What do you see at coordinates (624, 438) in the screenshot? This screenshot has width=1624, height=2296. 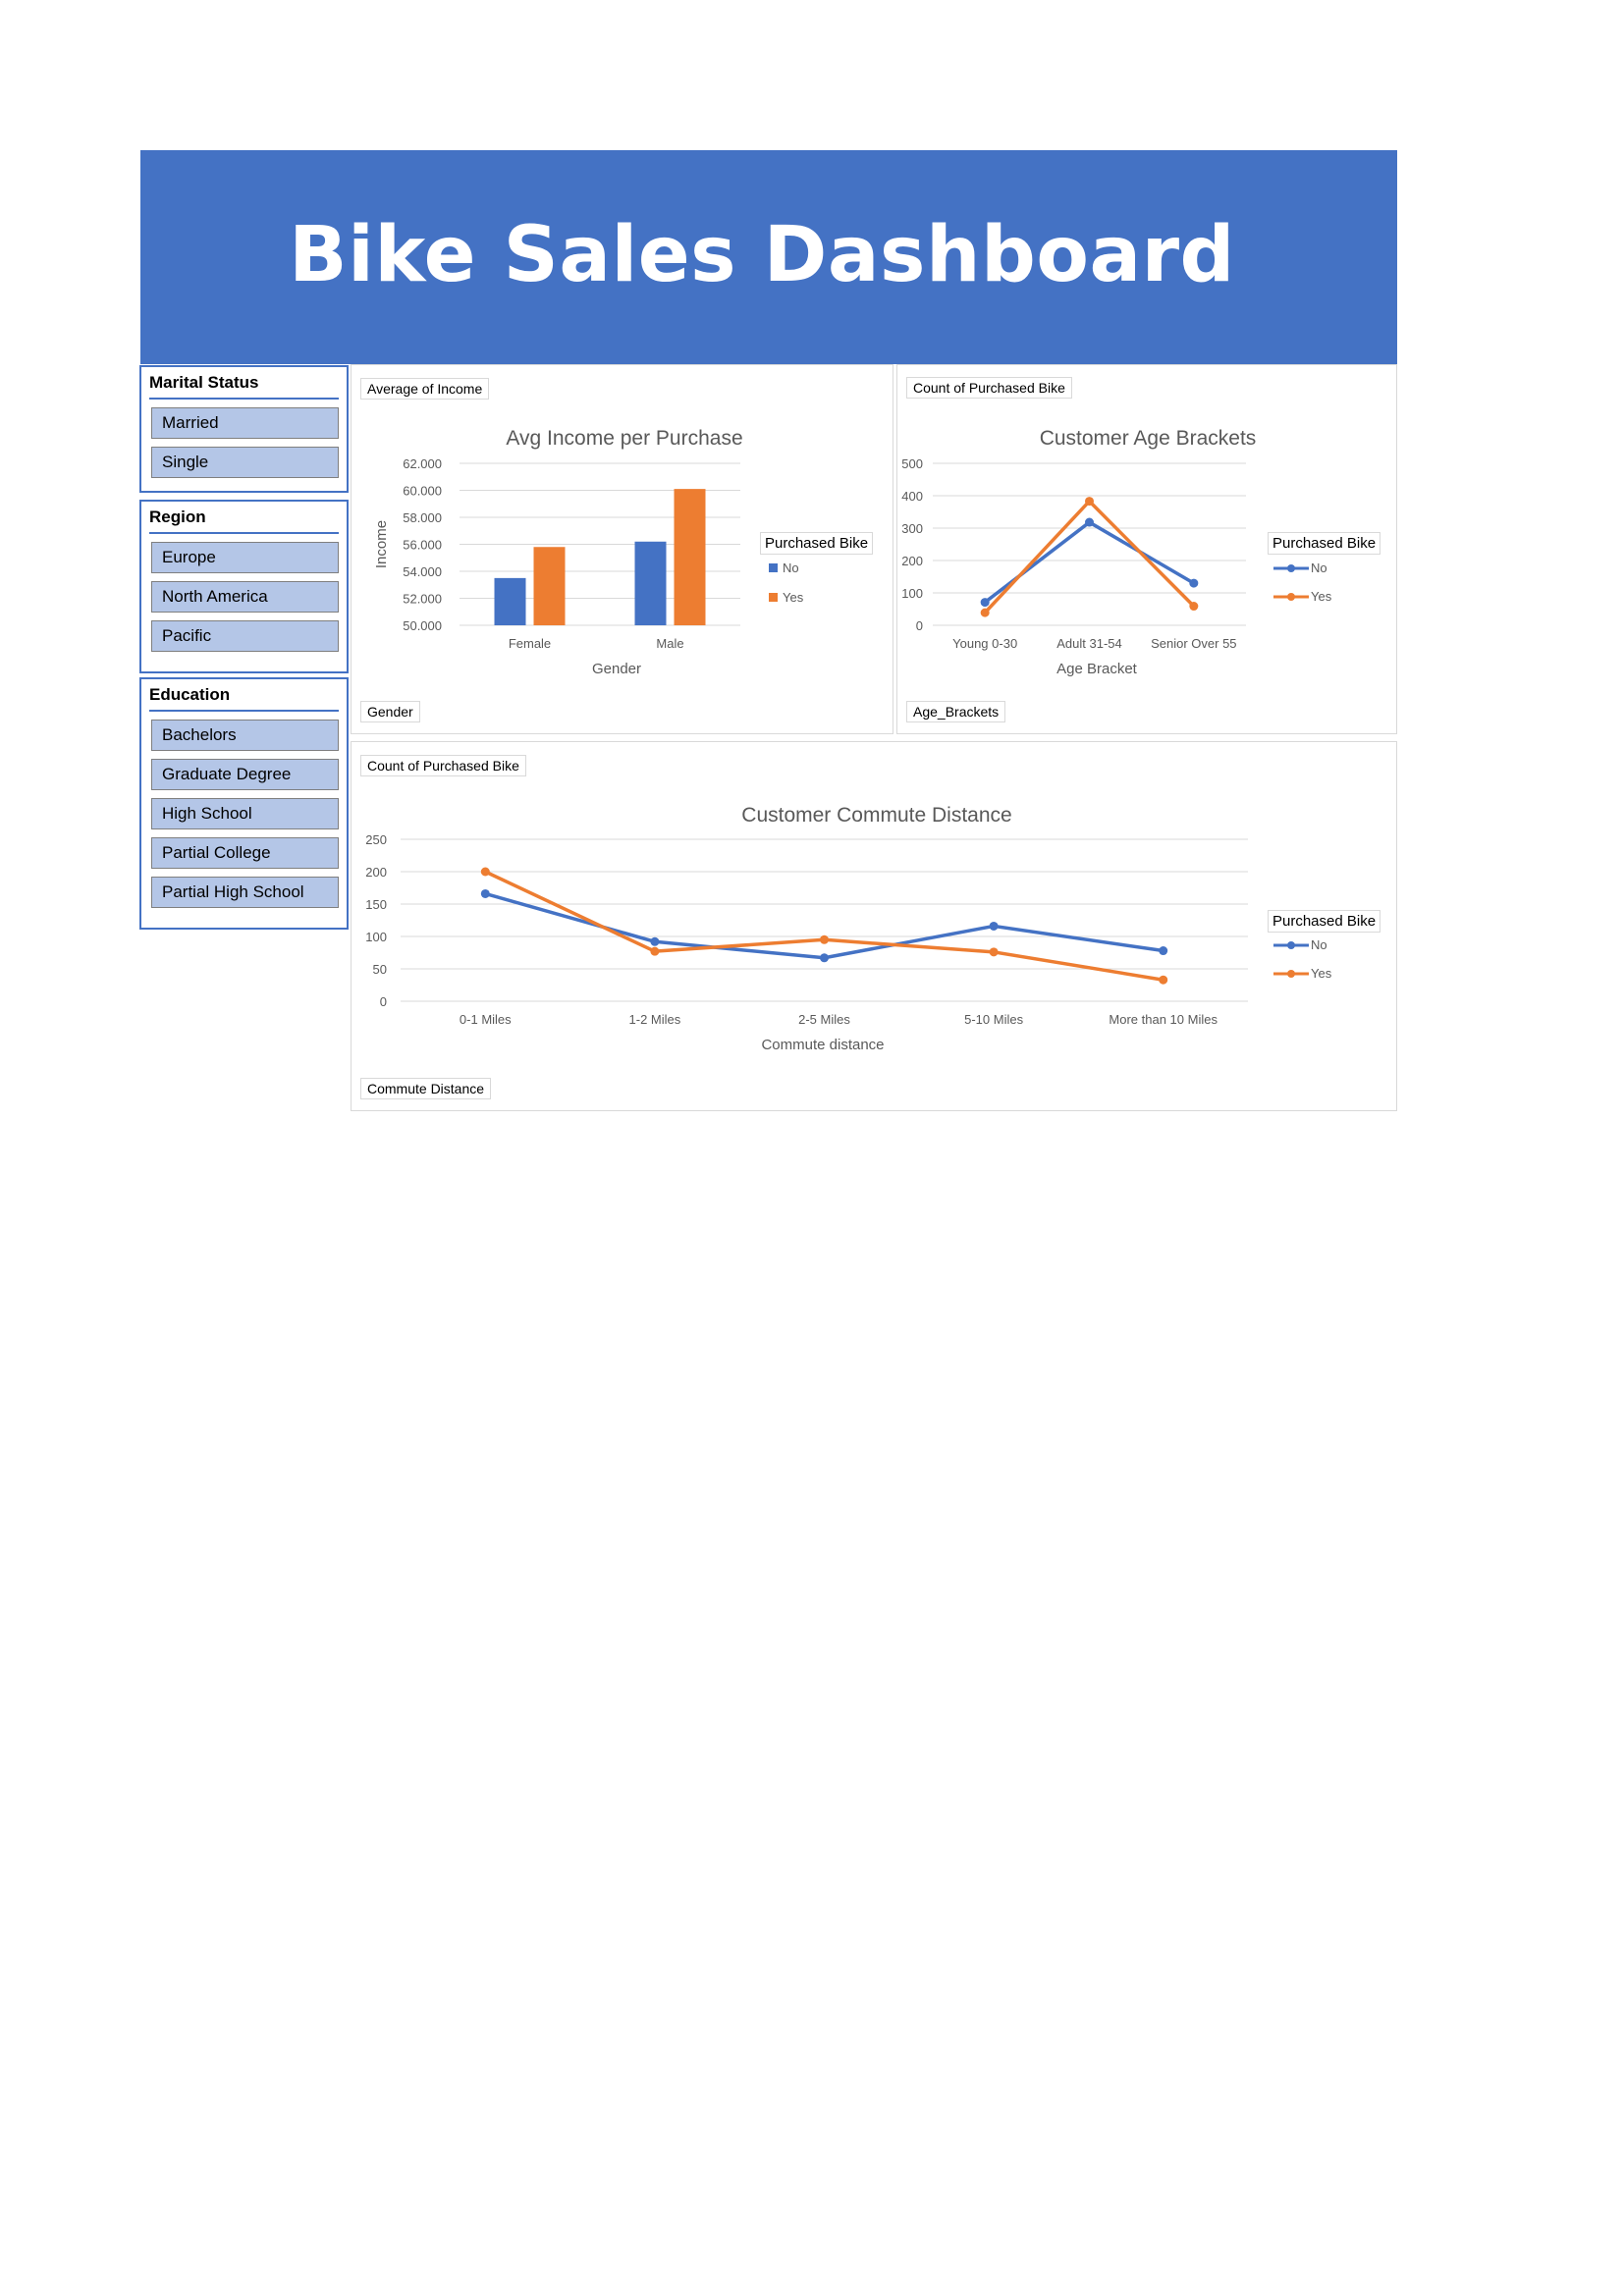 I see `chart-title: Avg Income per Purchase` at bounding box center [624, 438].